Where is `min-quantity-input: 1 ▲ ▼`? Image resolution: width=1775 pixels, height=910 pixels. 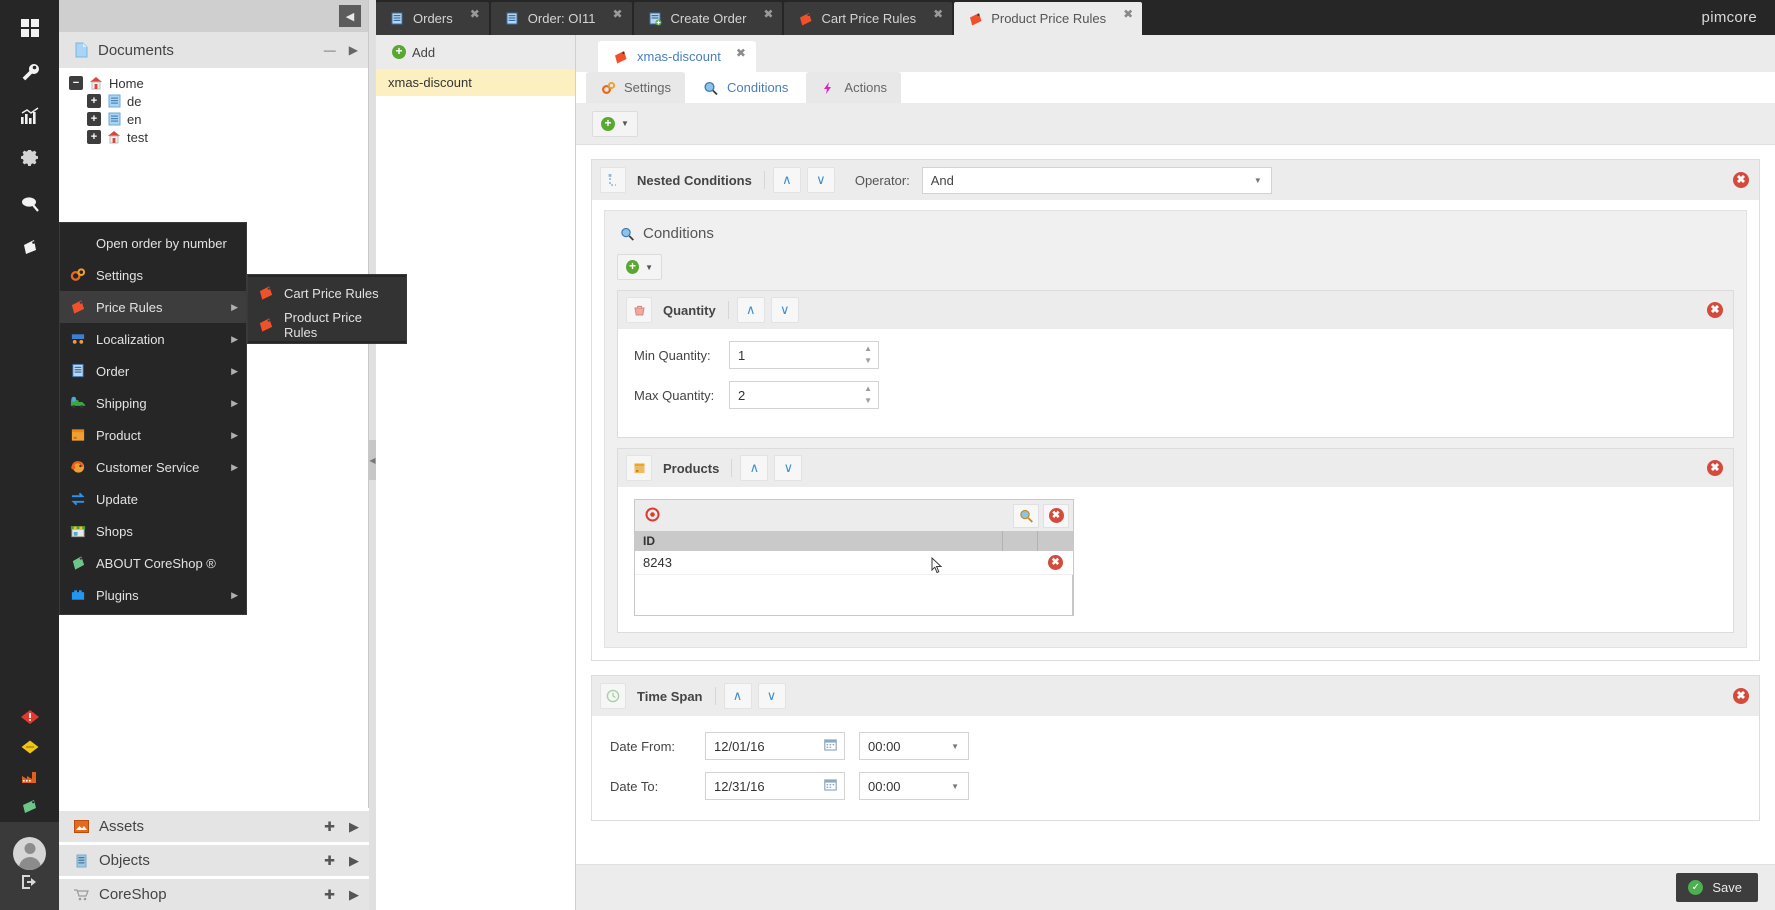
min-quantity-input: 1 ▲ ▼ is located at coordinates (804, 355).